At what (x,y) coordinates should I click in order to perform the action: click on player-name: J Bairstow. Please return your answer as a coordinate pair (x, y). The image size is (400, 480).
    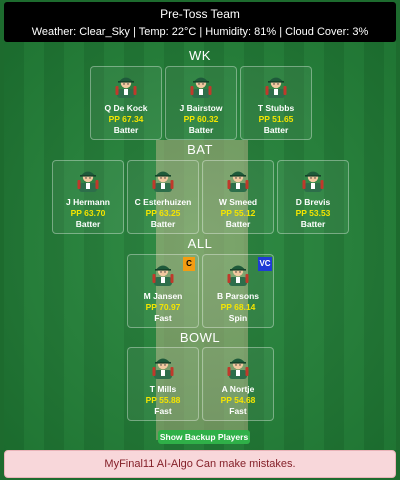
    Looking at the image, I should click on (201, 108).